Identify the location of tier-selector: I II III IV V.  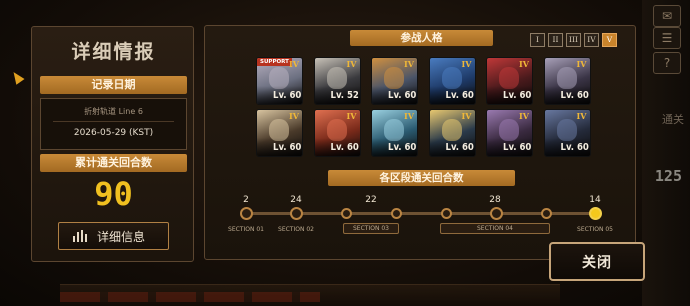
(573, 40).